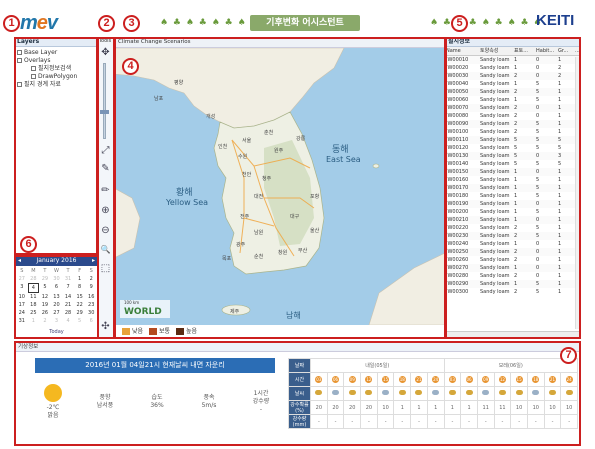 This screenshot has width=595, height=449. Describe the element at coordinates (512, 188) in the screenshot. I see `table-row: JW00170 Sandy loam 1 5 1` at that location.